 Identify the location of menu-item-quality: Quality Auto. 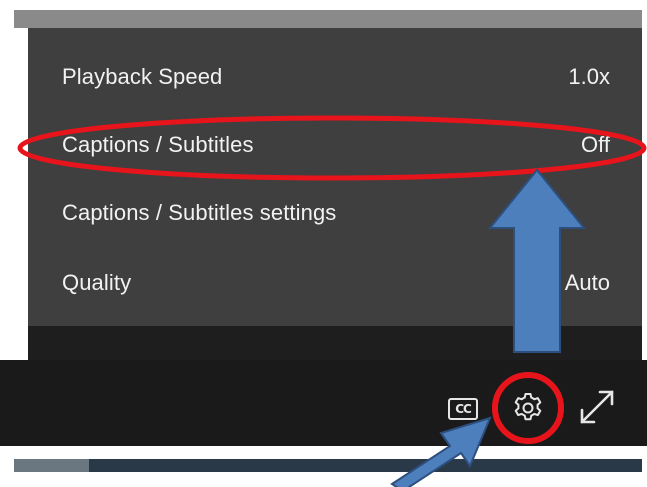
(335, 286).